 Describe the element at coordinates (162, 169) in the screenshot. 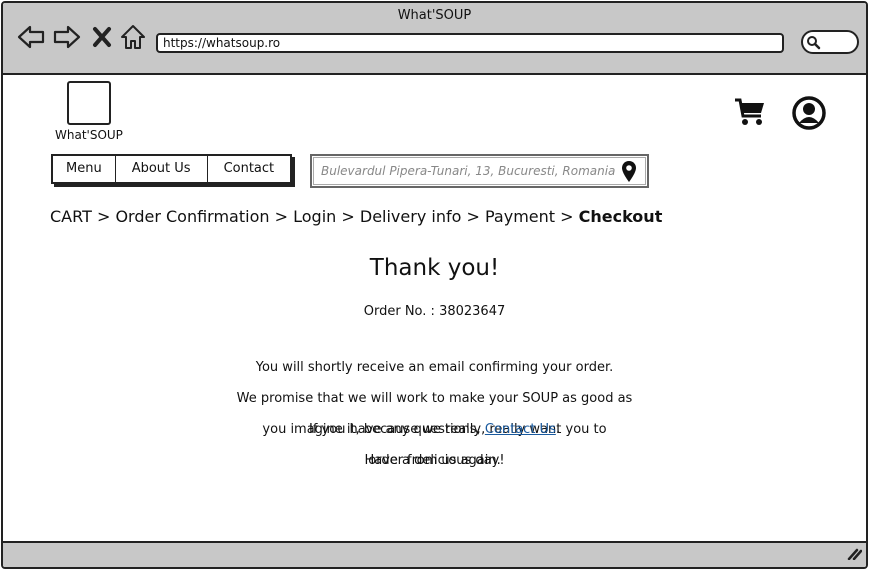

I see `nav-about-us: About Us` at that location.